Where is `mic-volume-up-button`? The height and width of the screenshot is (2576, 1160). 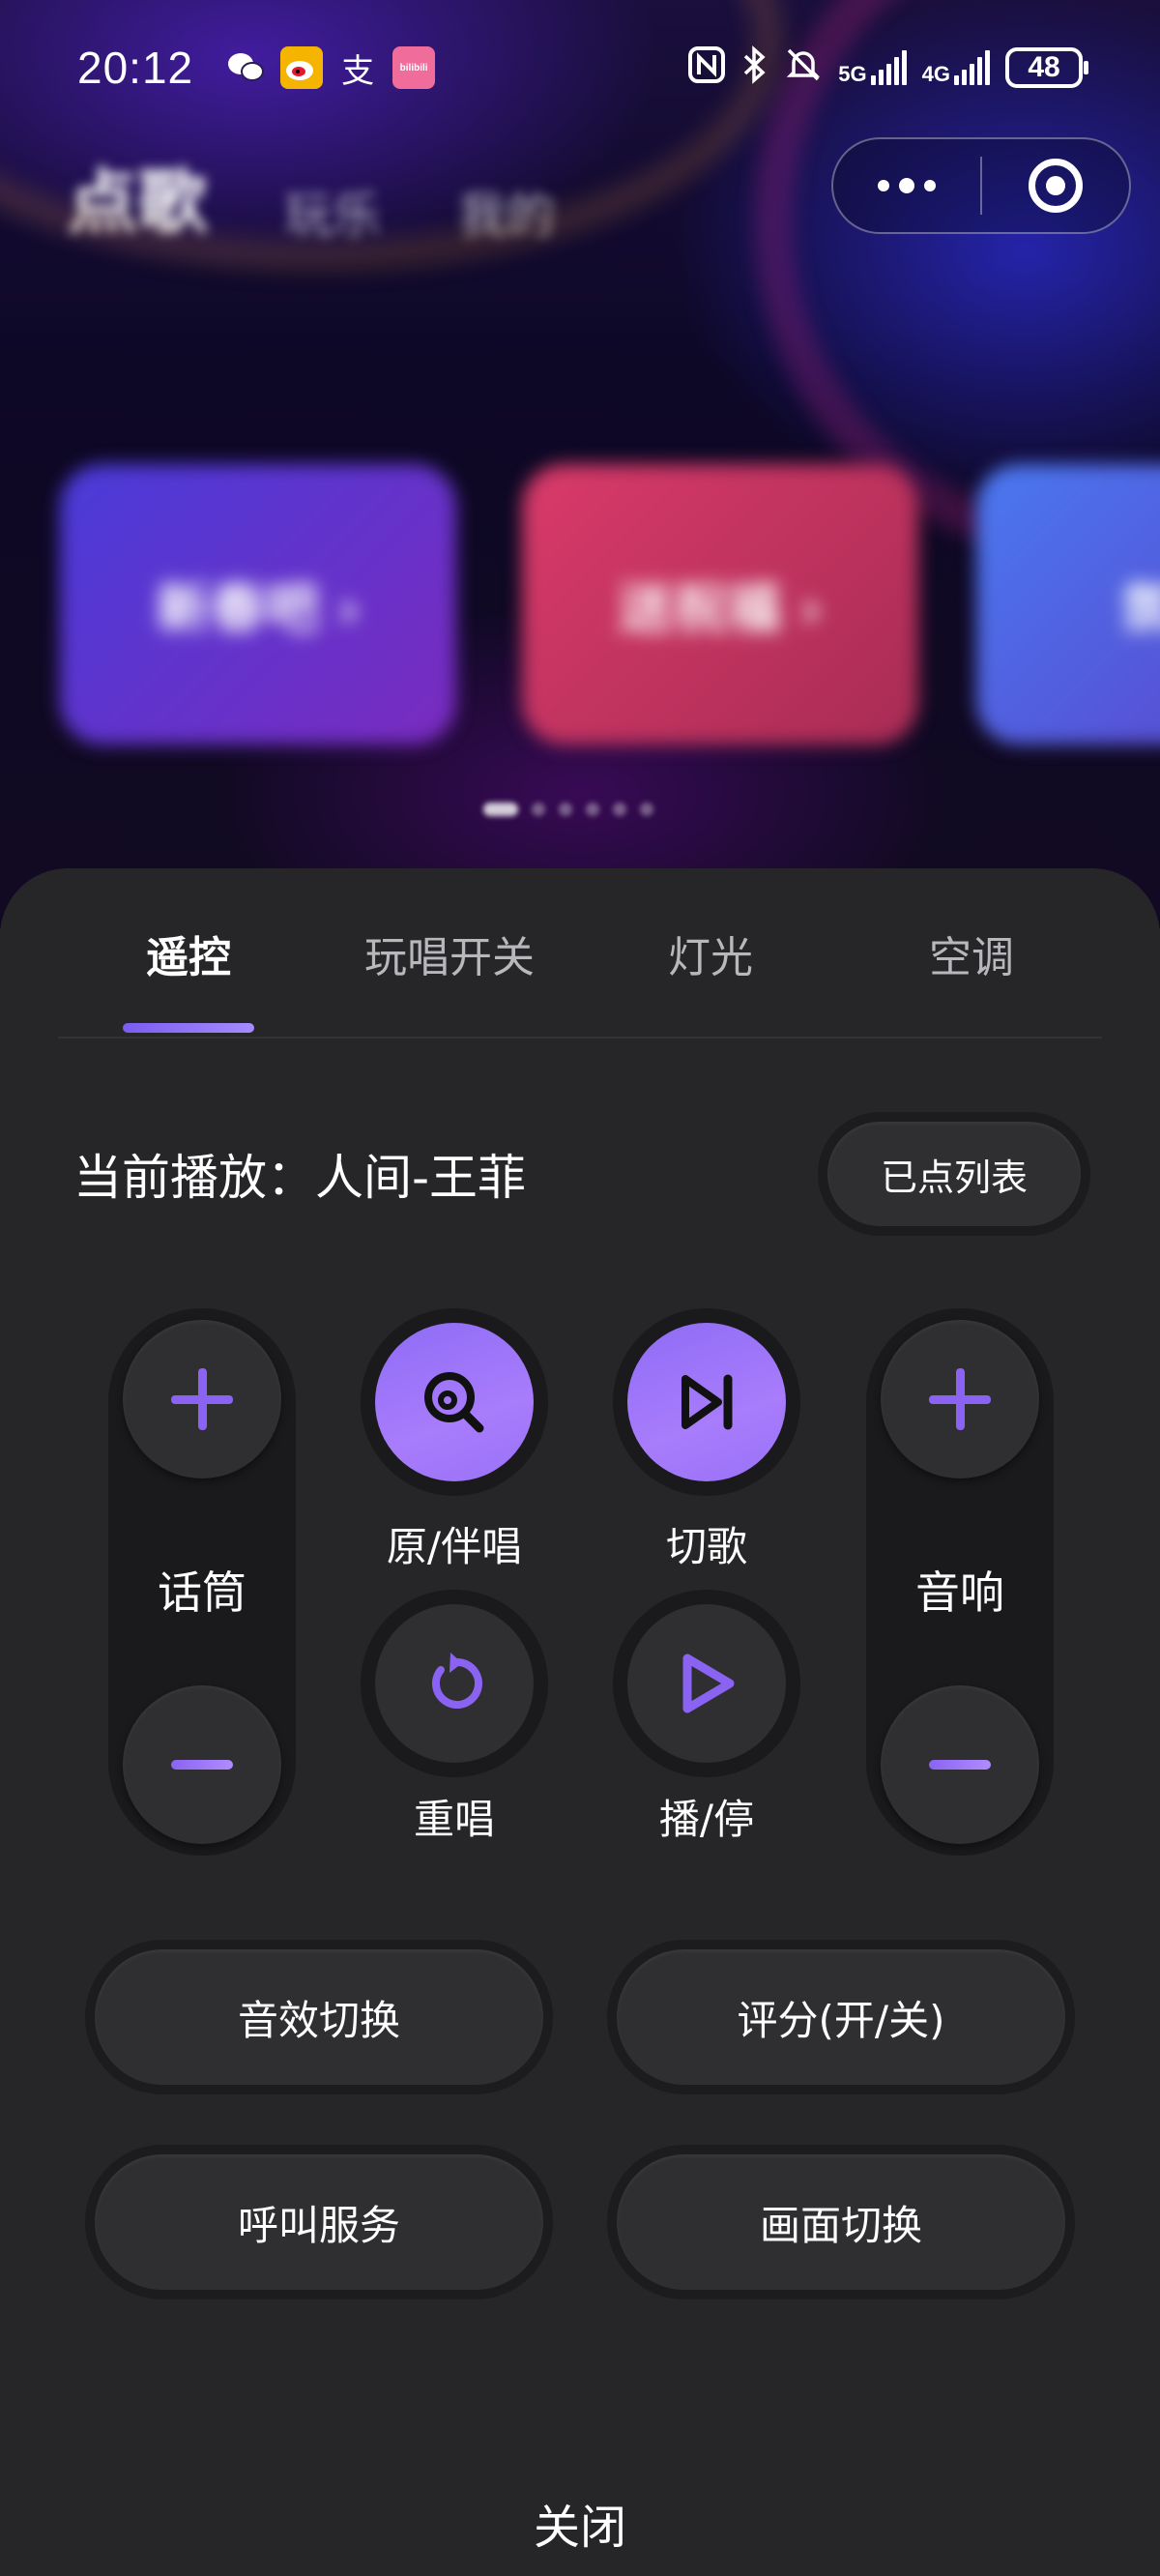
mic-volume-up-button is located at coordinates (202, 1399).